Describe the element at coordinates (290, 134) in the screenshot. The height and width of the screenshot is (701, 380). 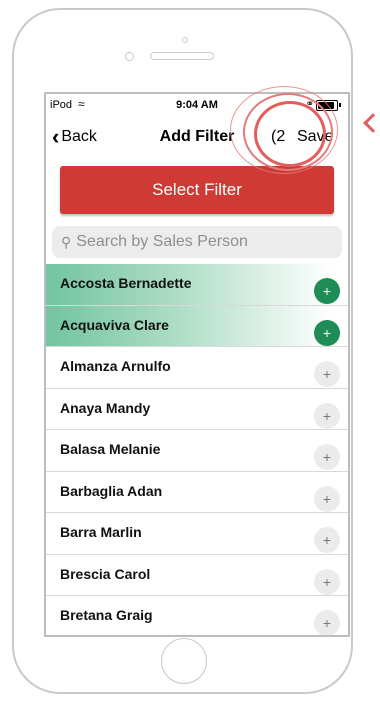
I see `tap-highlight-ring-inner` at that location.